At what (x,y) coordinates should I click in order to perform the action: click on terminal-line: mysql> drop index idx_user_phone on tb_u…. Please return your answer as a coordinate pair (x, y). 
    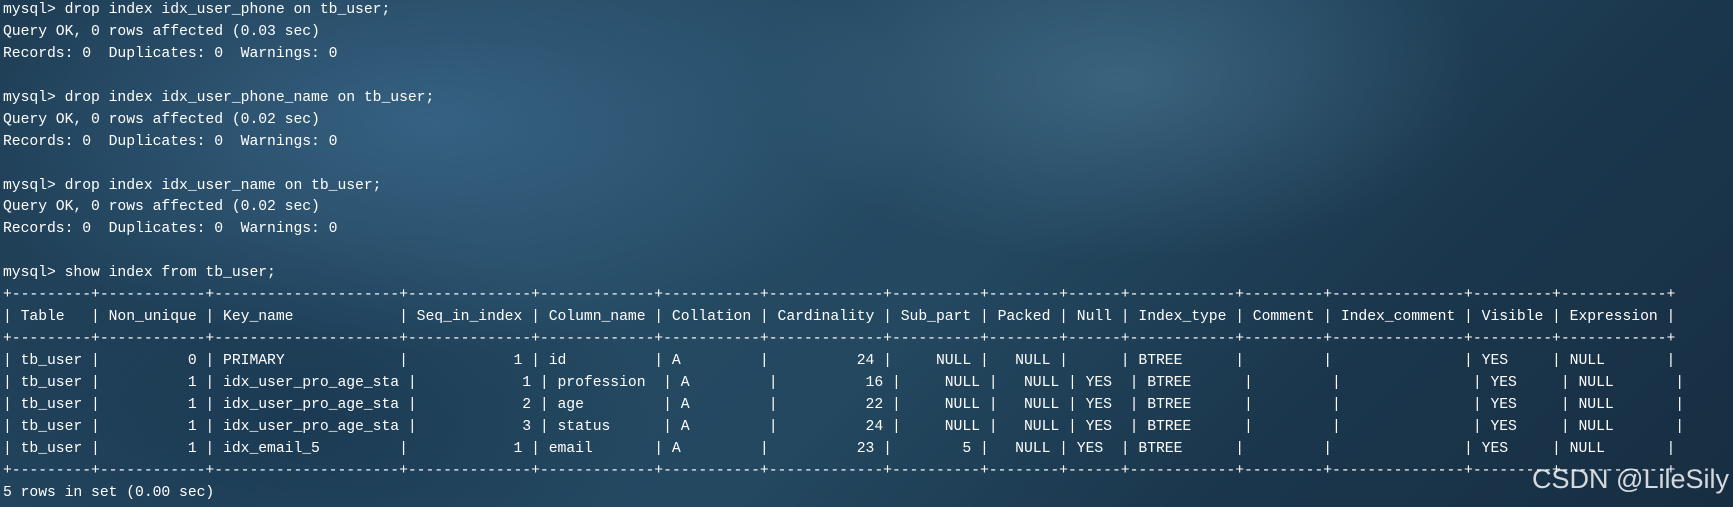
    Looking at the image, I should click on (197, 10).